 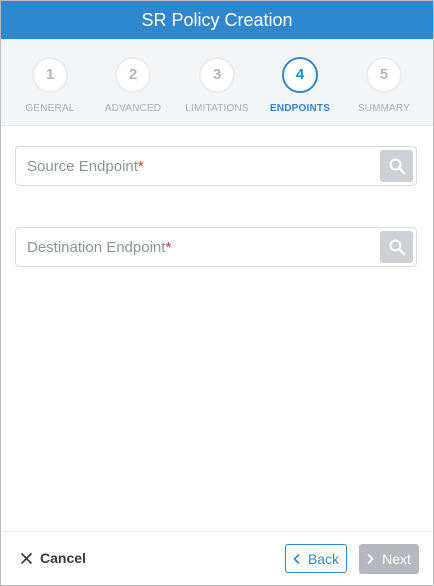 What do you see at coordinates (50, 108) in the screenshot?
I see `step-label: GENERAL` at bounding box center [50, 108].